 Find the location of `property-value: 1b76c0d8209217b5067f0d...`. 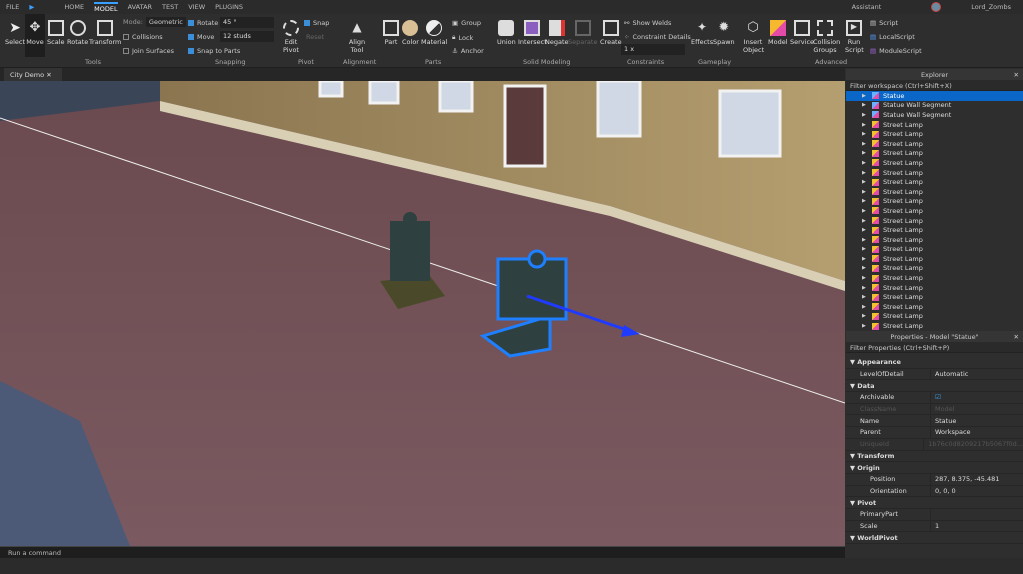

property-value: 1b76c0d8209217b5067f0d... is located at coordinates (973, 444).